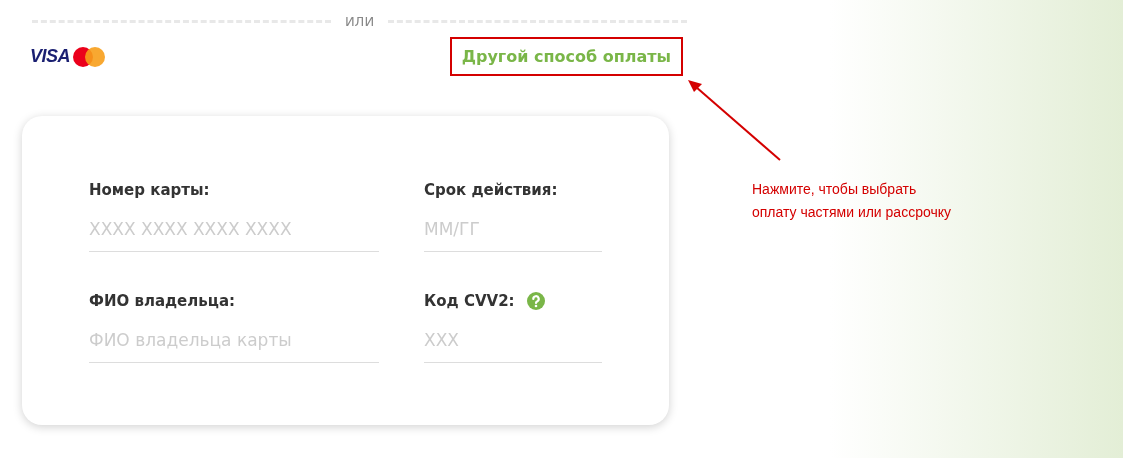  I want to click on other-payment-link: Другой способ оплаты, so click(566, 56).